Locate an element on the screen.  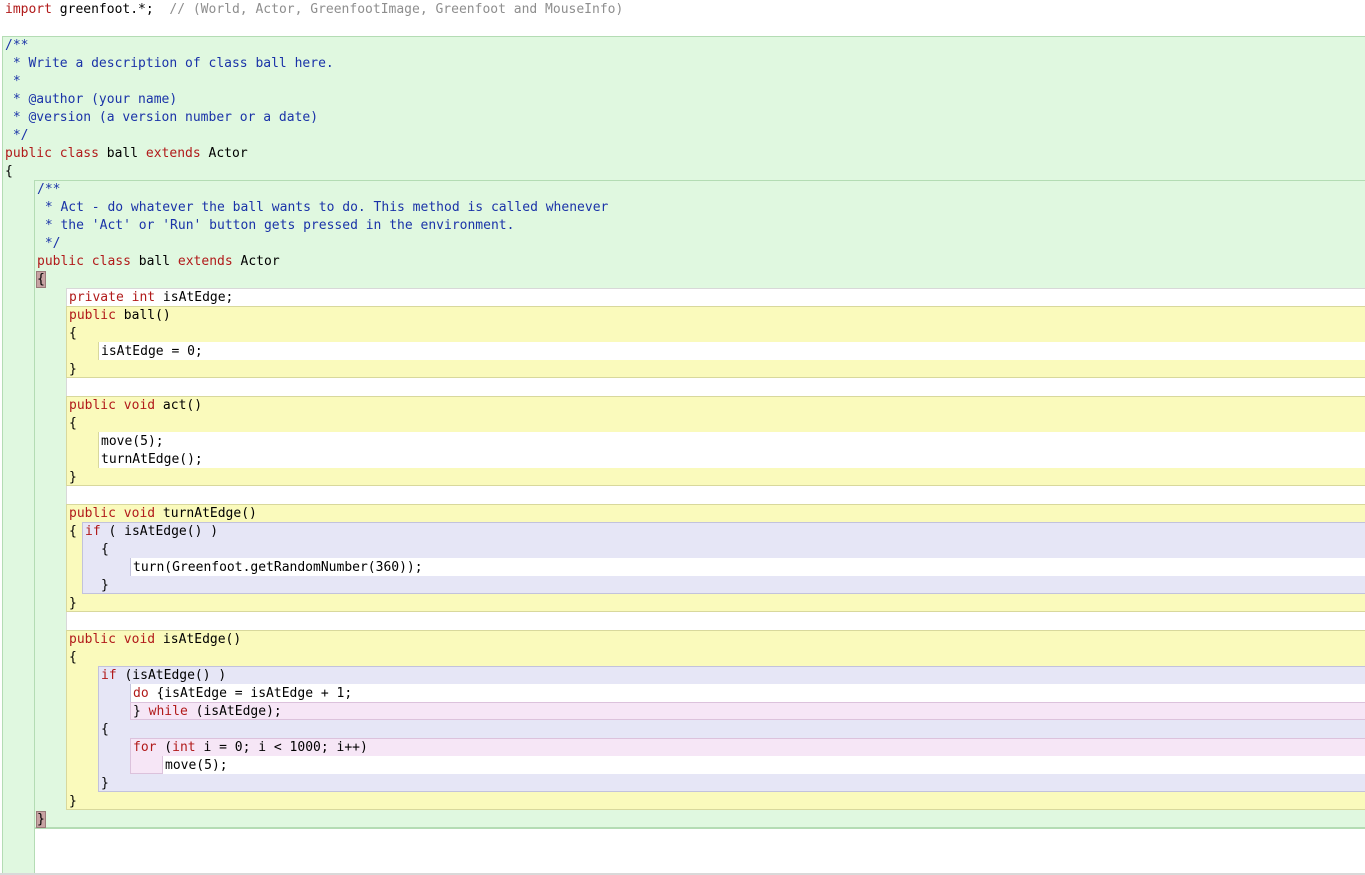
class-open-brace: { is located at coordinates (9, 171).